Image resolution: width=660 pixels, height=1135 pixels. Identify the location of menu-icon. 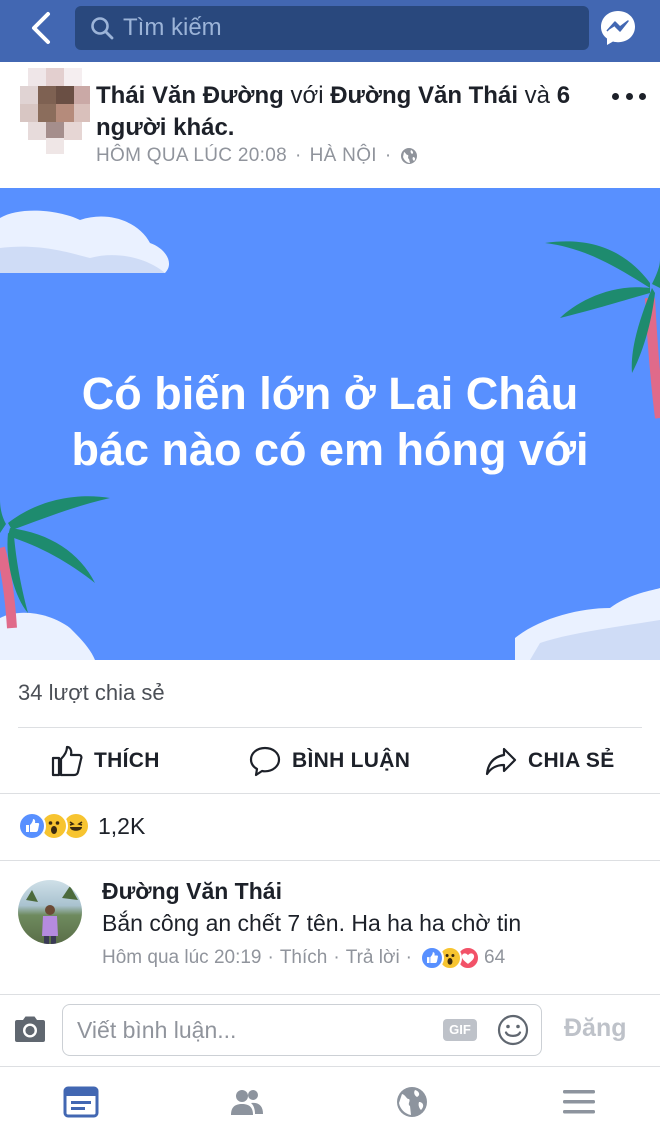
(579, 1102).